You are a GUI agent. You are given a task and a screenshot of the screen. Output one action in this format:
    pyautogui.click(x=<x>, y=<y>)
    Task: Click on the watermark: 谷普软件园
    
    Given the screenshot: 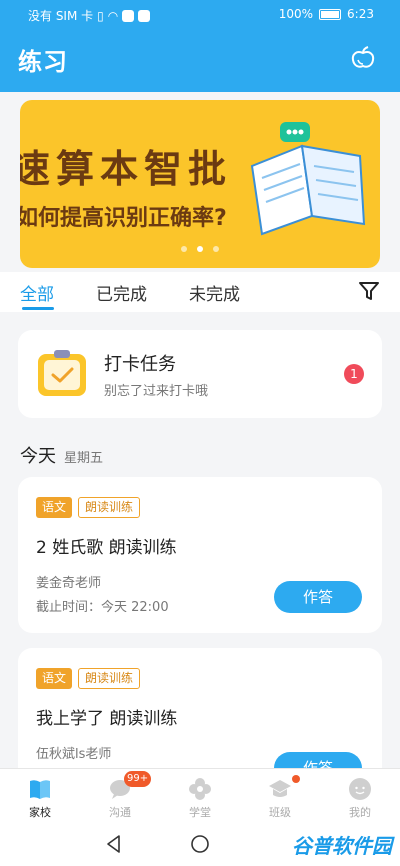 What is the action you would take?
    pyautogui.click(x=342, y=846)
    